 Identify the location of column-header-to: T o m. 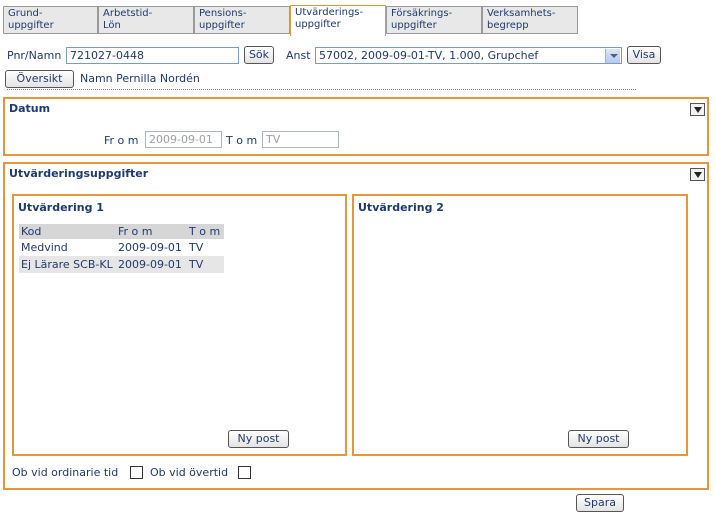
(205, 231).